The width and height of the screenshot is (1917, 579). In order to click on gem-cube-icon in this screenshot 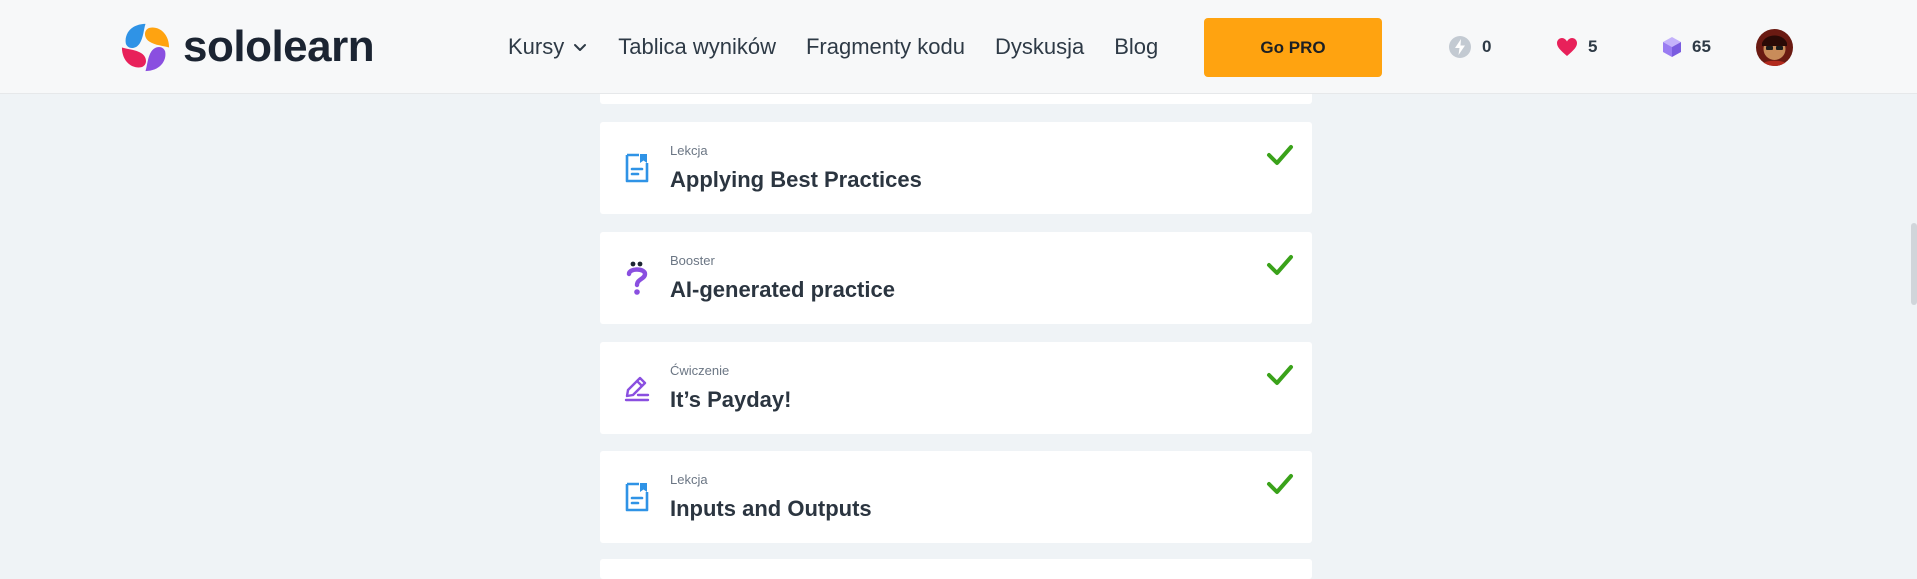, I will do `click(1672, 47)`.